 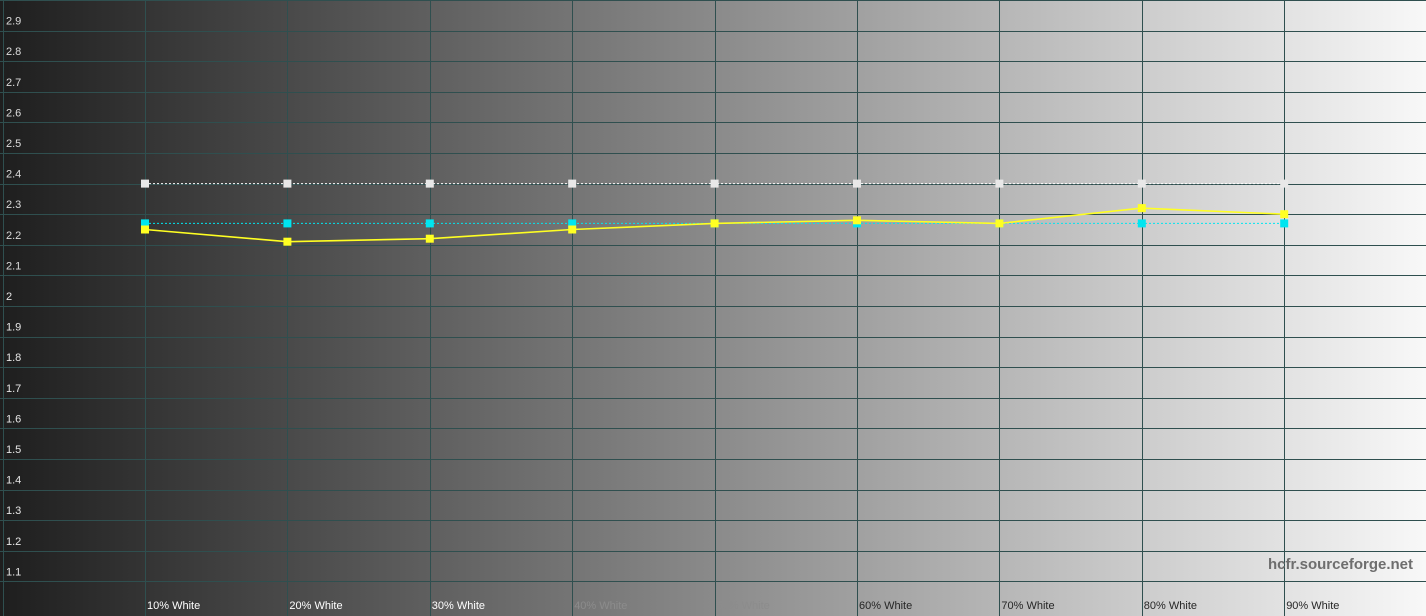 I want to click on y-tick-label: 2.2, so click(x=13, y=236).